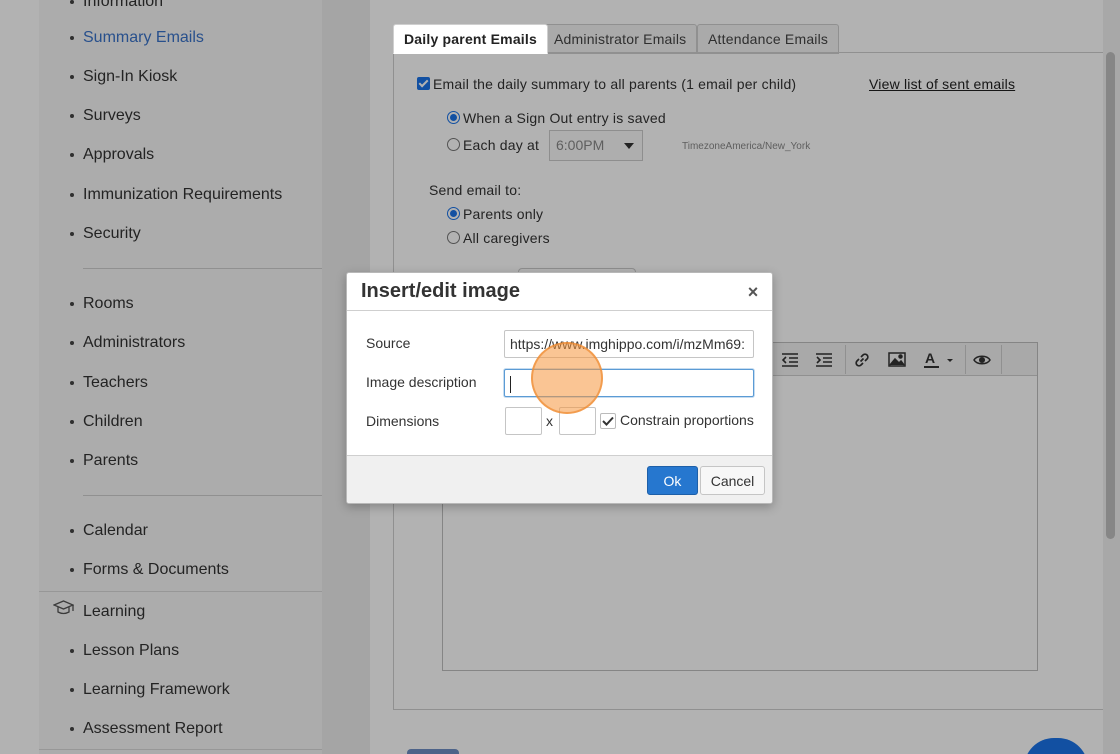 This screenshot has width=1120, height=754. Describe the element at coordinates (577, 421) in the screenshot. I see `height-input` at that location.